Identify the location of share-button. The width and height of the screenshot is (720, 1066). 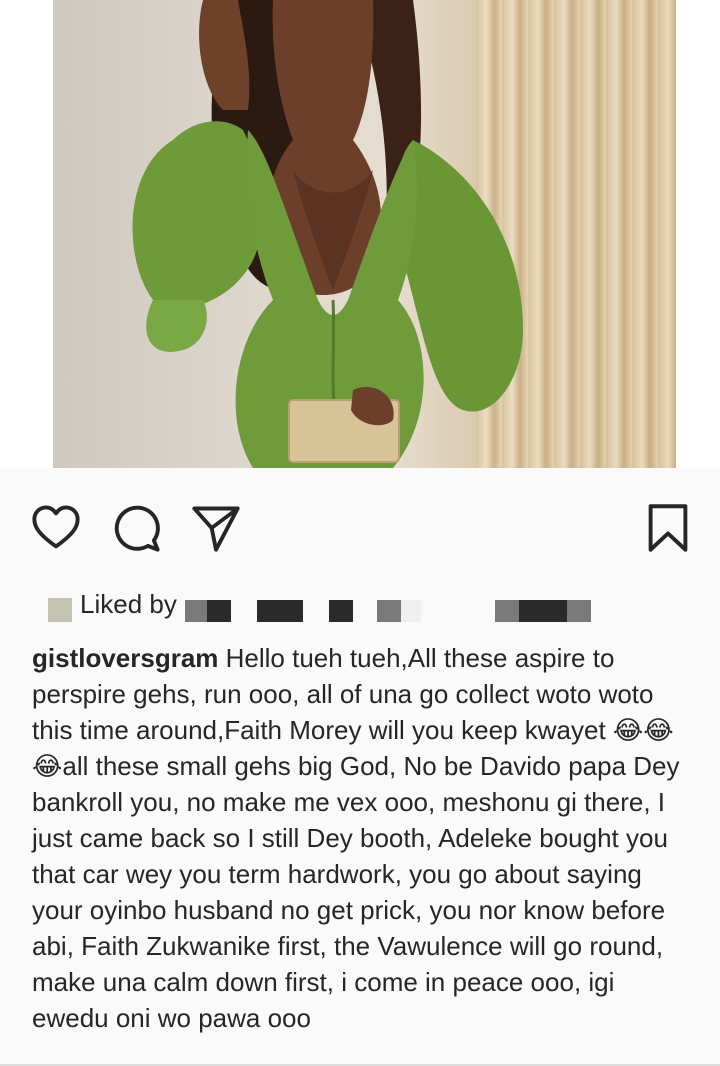
(216, 528).